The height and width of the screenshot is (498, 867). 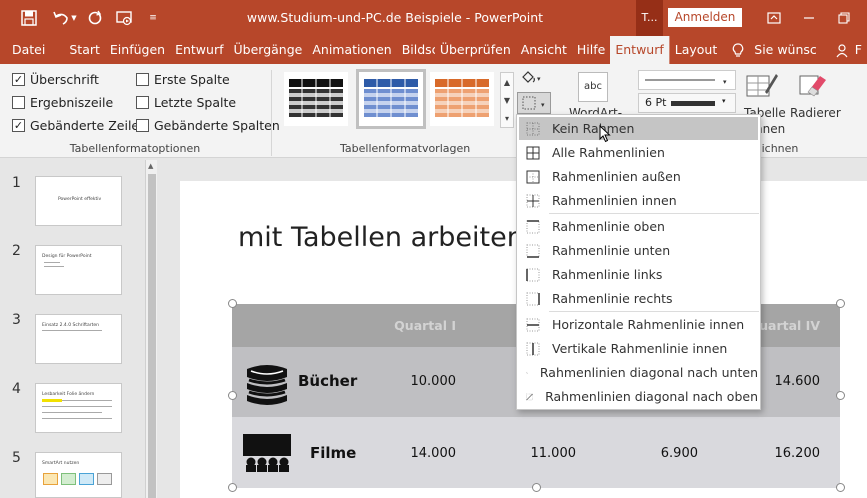 I want to click on slide-thumbnail-1: PowerPoint effektiv, so click(x=78, y=201).